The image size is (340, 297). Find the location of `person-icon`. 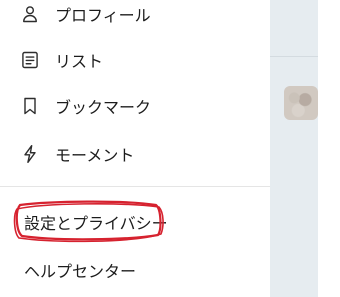

person-icon is located at coordinates (30, 14).